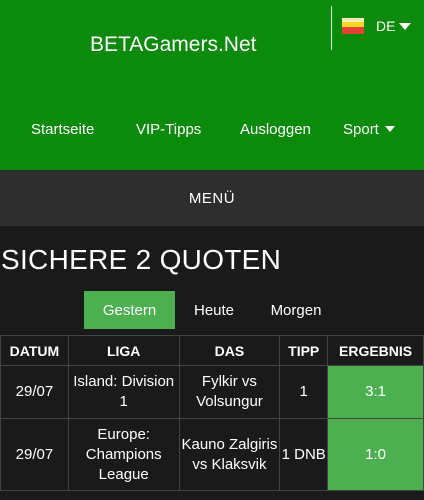 Image resolution: width=424 pixels, height=500 pixels. I want to click on tab-heute: Heute, so click(214, 310).